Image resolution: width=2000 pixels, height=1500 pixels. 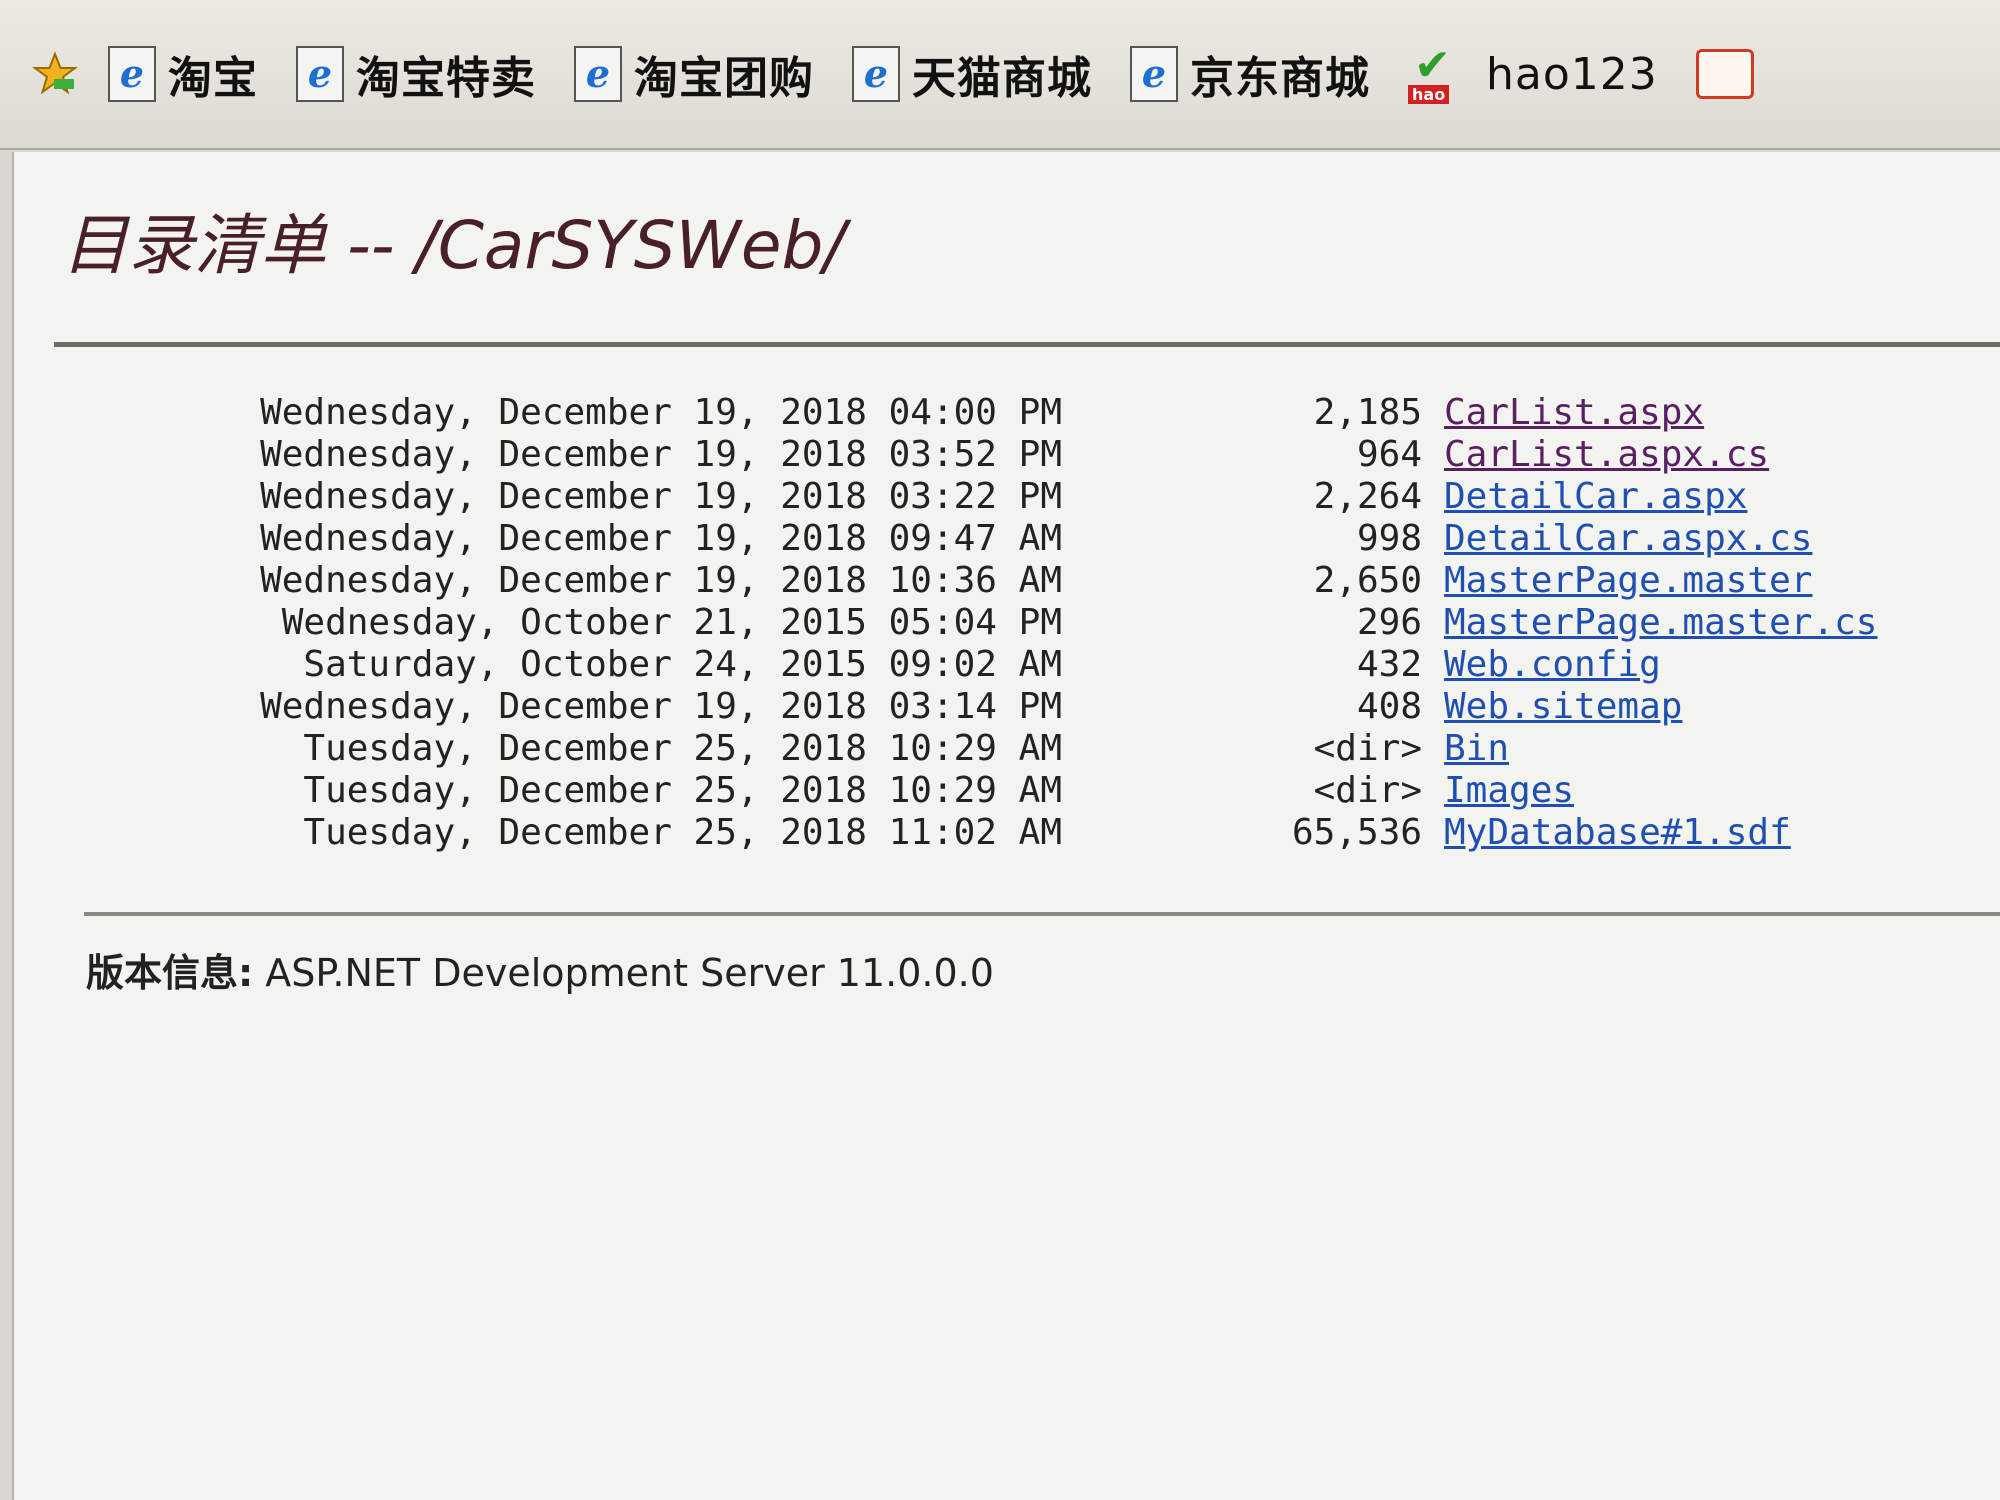 What do you see at coordinates (1617, 833) in the screenshot?
I see `file-link: MyDatabase#1.sdf` at bounding box center [1617, 833].